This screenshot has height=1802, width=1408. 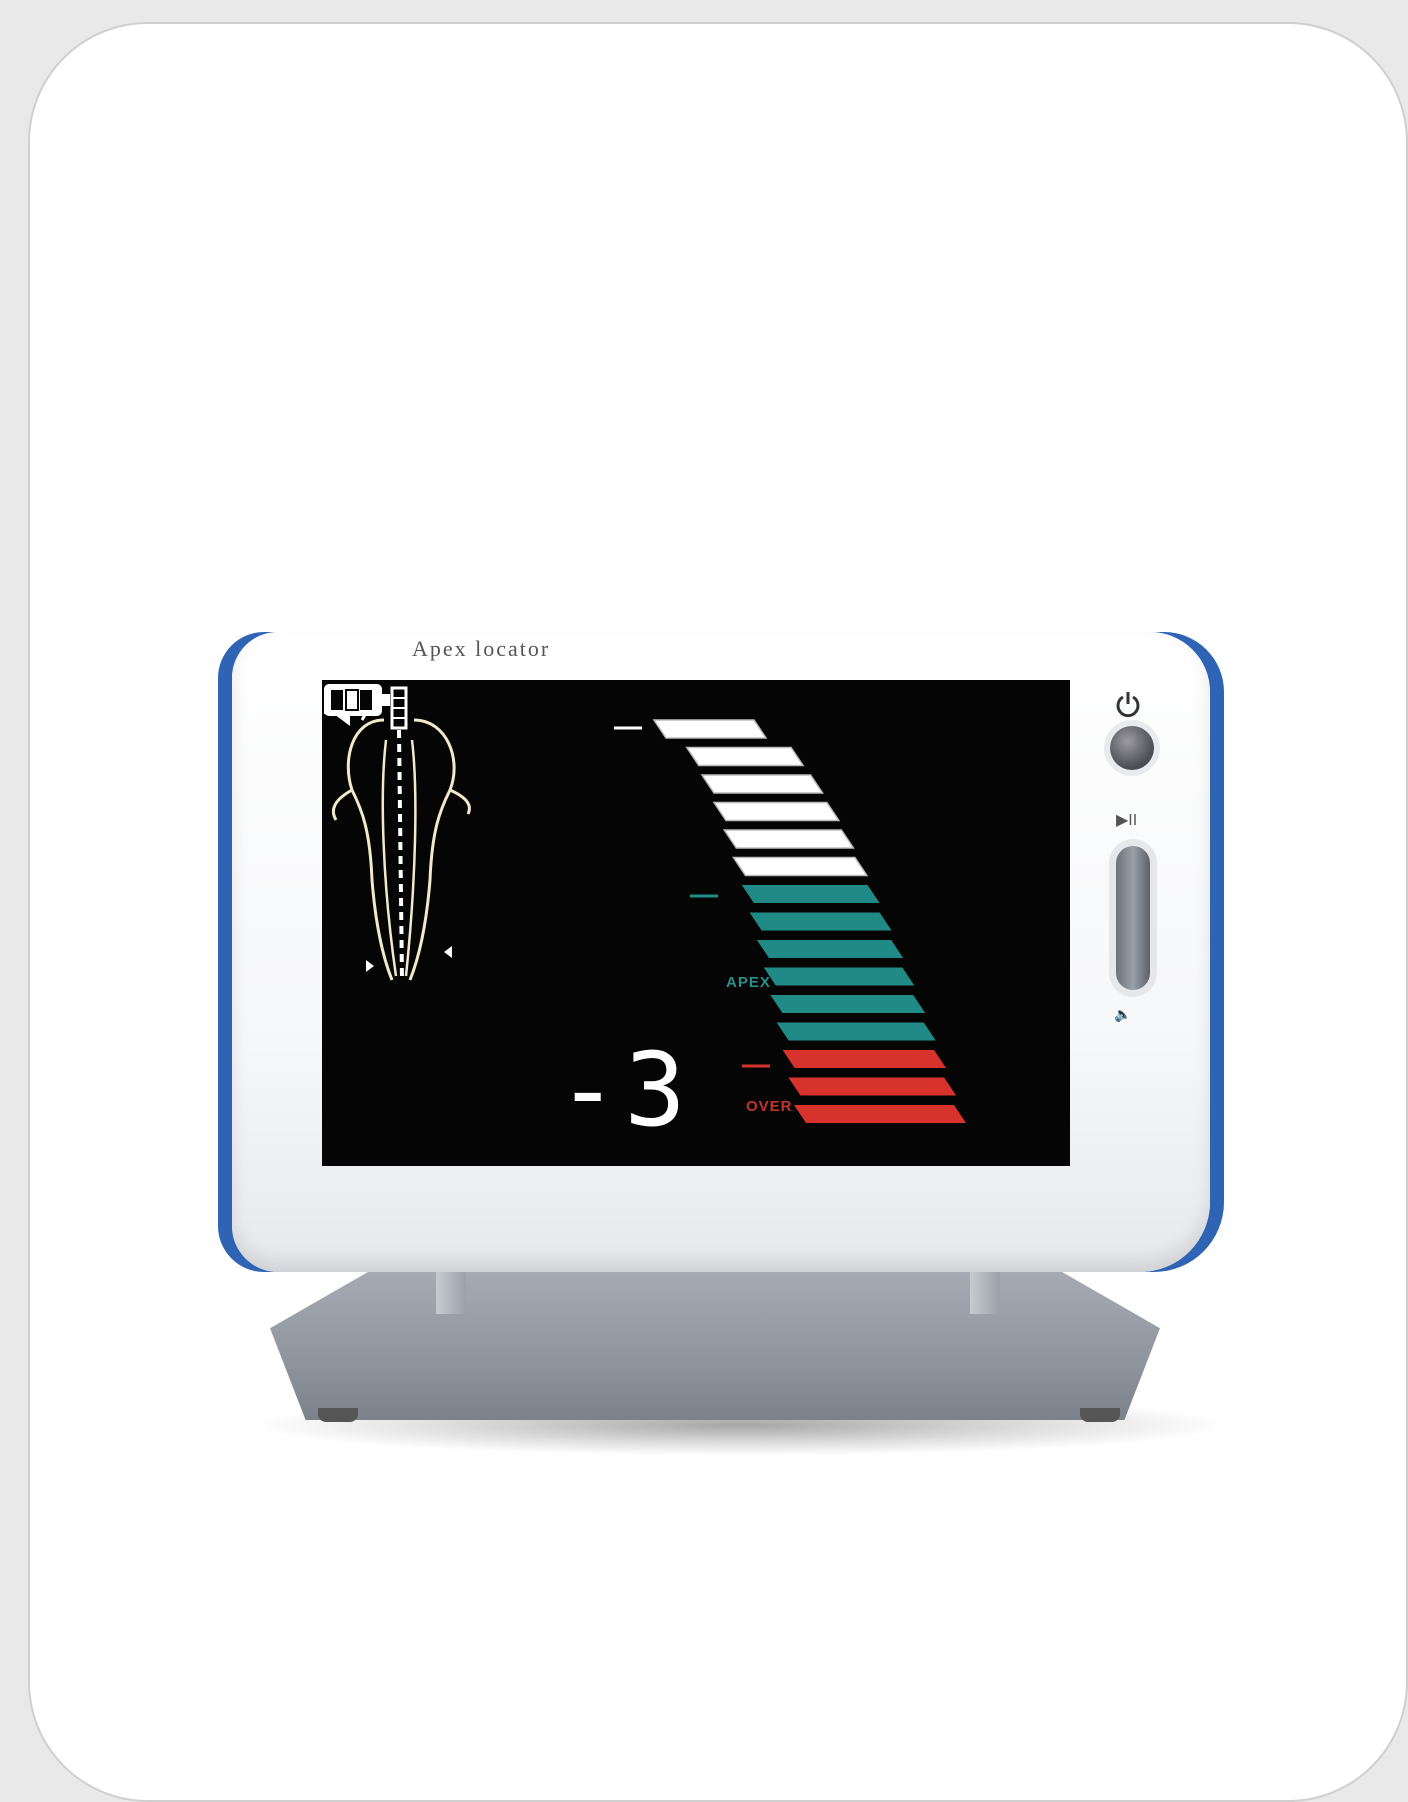 What do you see at coordinates (715, 1346) in the screenshot?
I see `stand-base` at bounding box center [715, 1346].